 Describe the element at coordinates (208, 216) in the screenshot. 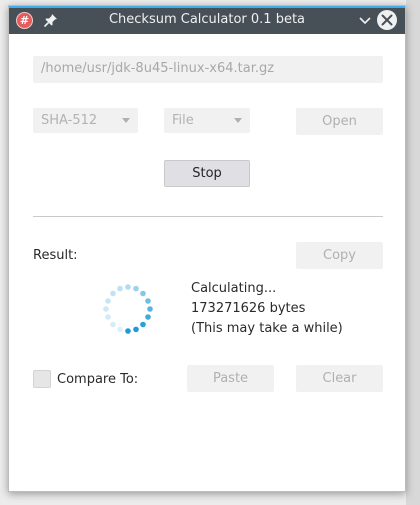

I see `divider` at that location.